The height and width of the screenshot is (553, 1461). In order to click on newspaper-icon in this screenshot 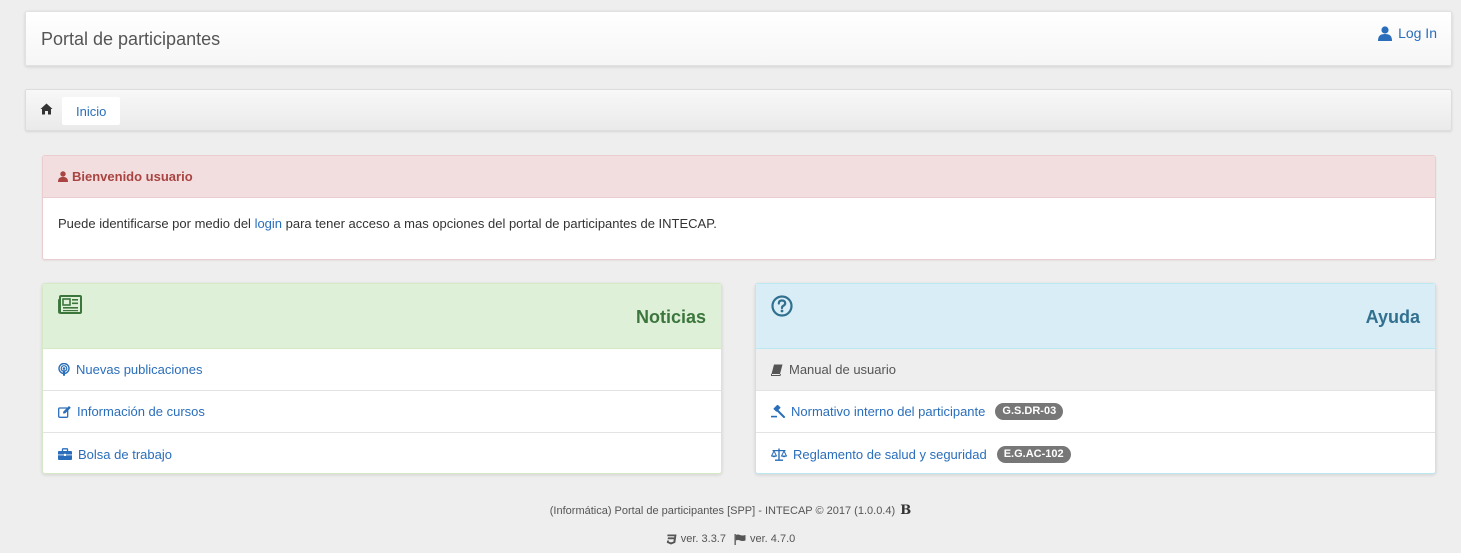, I will do `click(70, 305)`.